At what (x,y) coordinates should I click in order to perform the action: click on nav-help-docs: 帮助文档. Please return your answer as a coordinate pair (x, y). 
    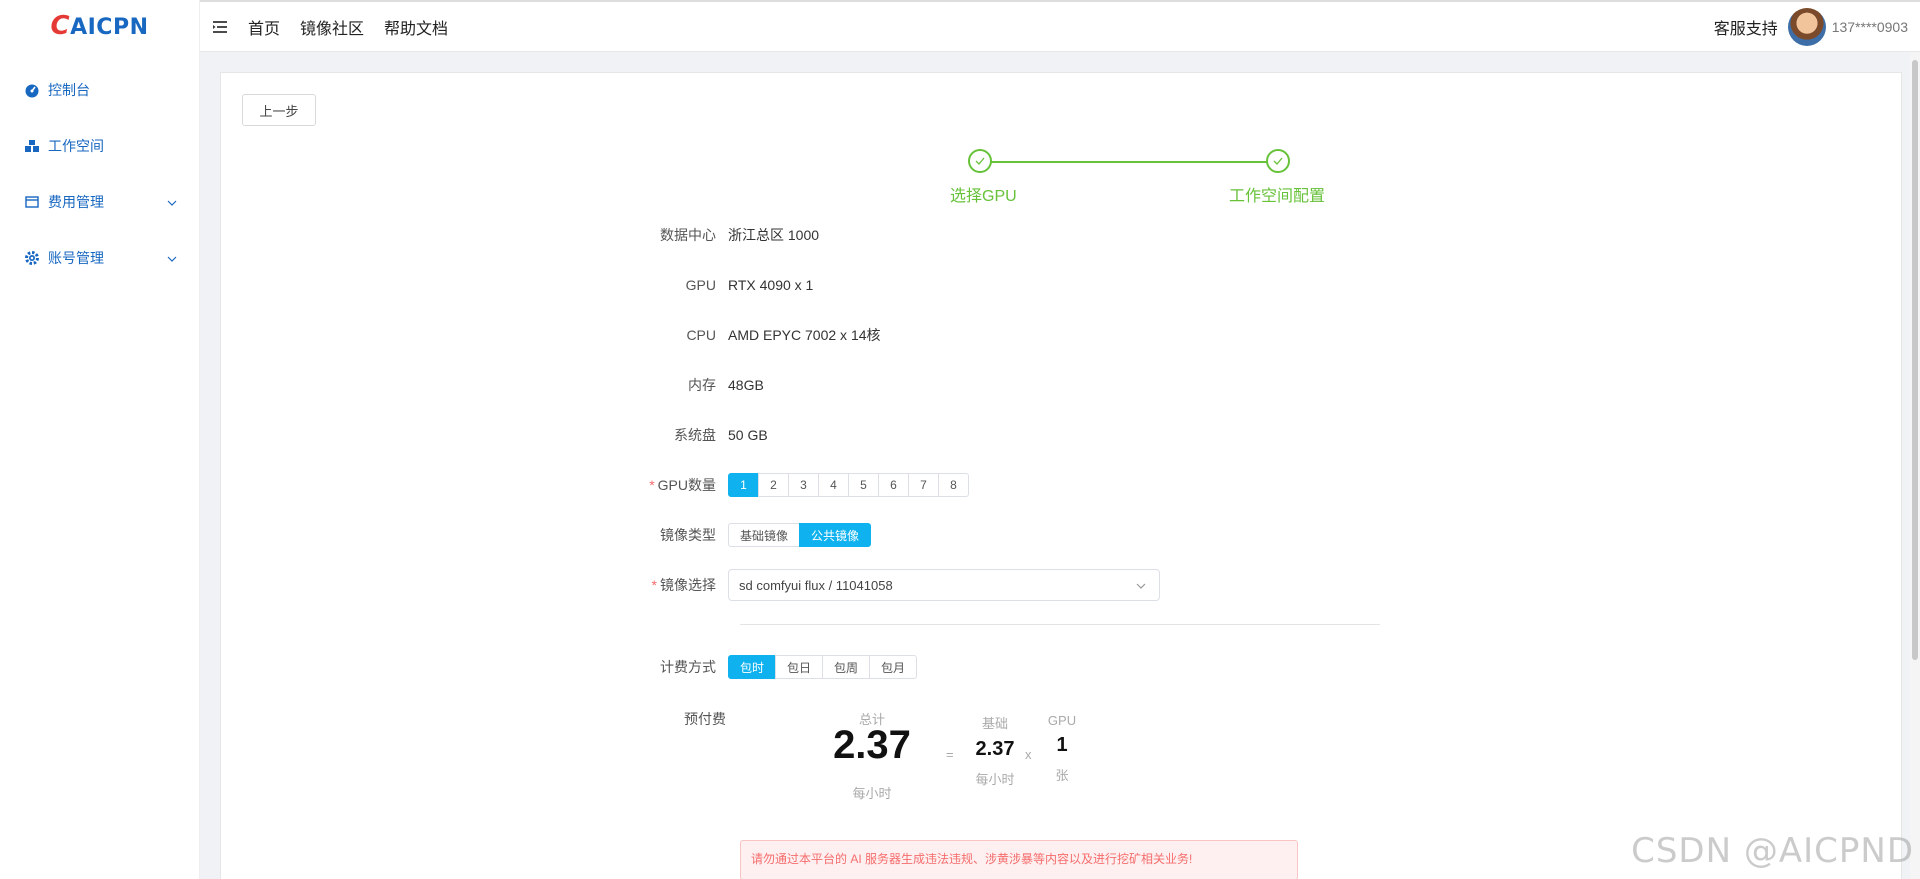
    Looking at the image, I should click on (416, 27).